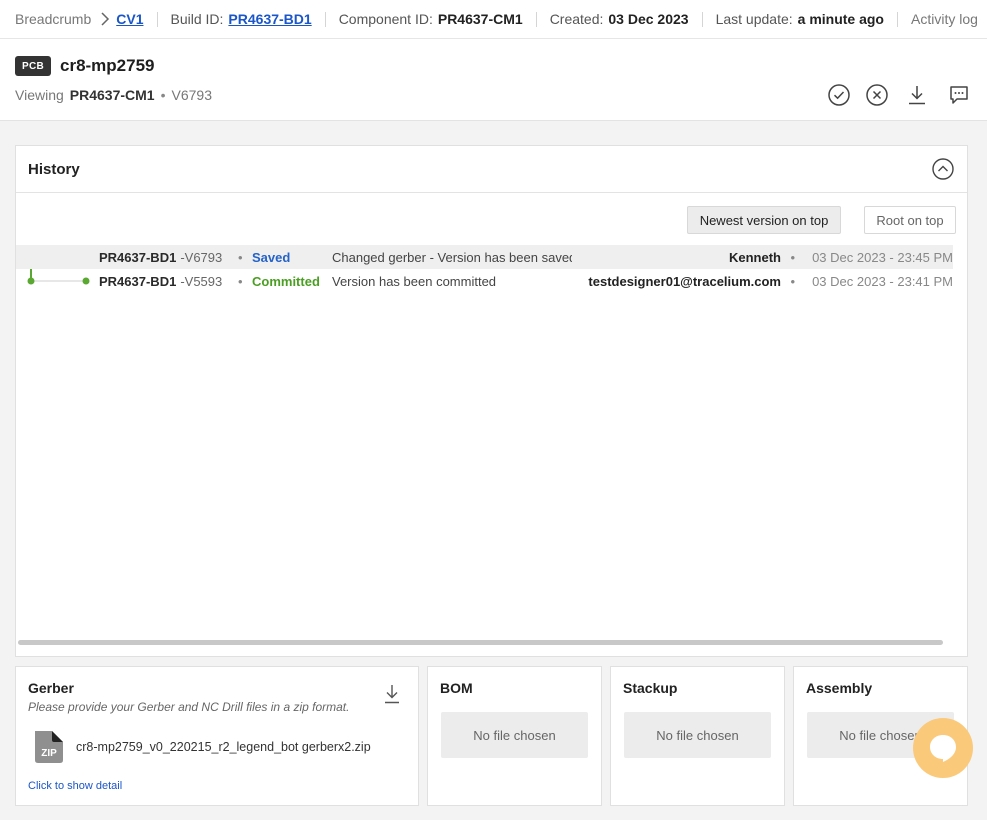 This screenshot has width=987, height=820. Describe the element at coordinates (39, 95) in the screenshot. I see `viewing-label: Viewing` at that location.